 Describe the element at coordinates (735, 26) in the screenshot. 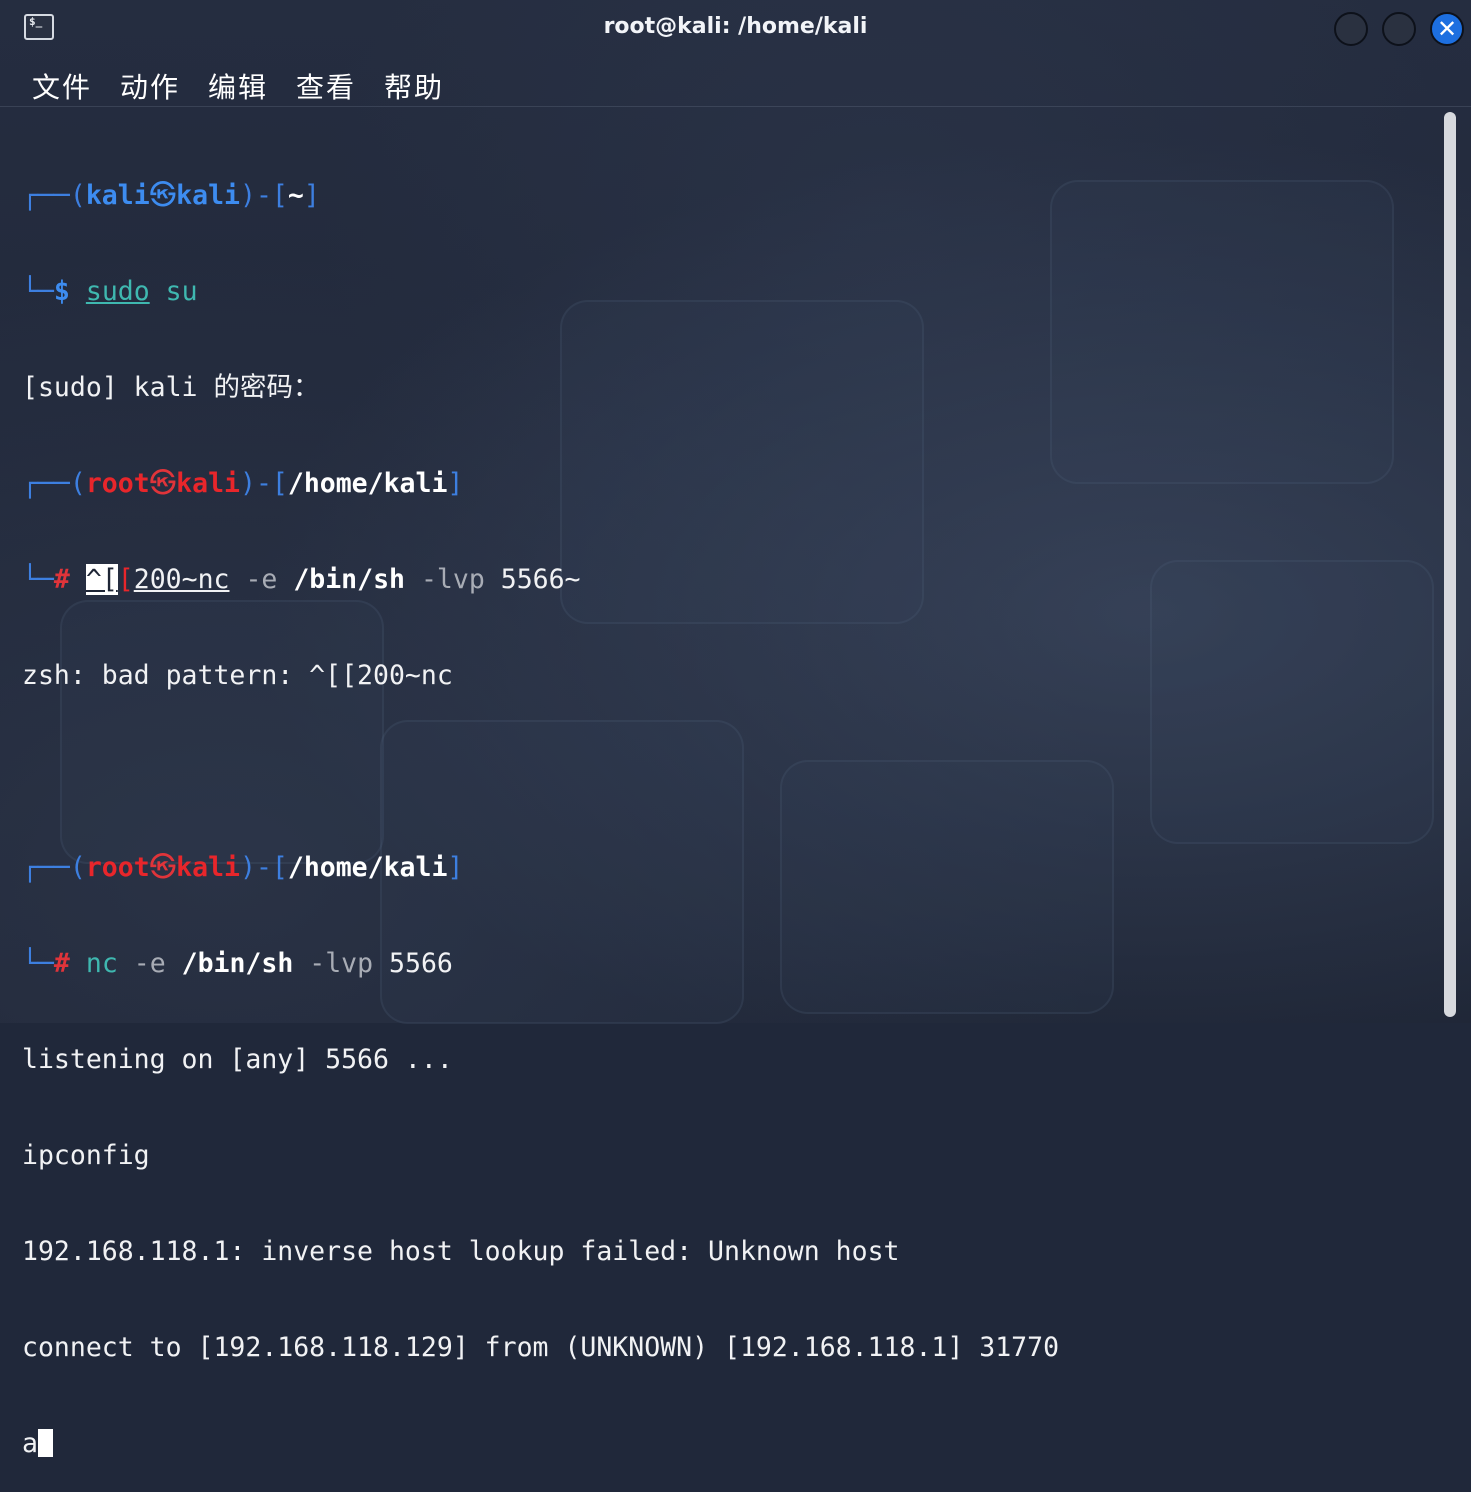

I see `window-title: root@kali: /home/kali` at that location.